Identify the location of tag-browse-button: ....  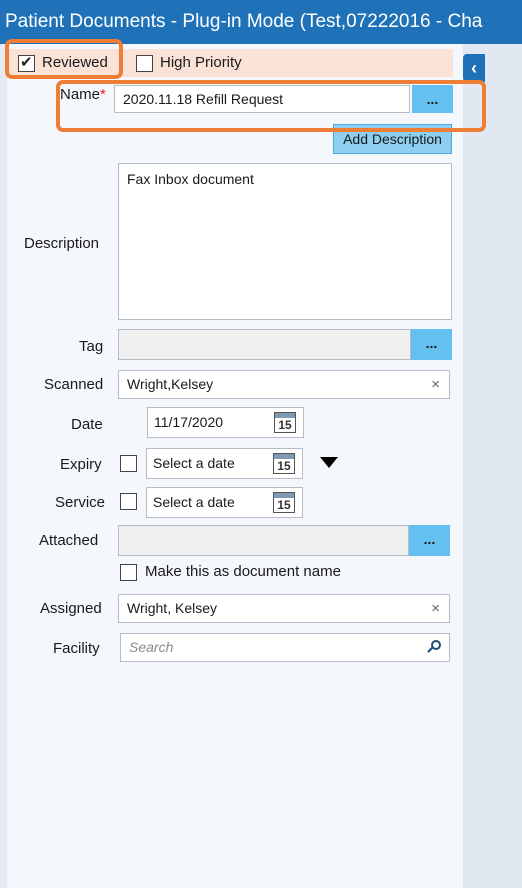
(431, 344).